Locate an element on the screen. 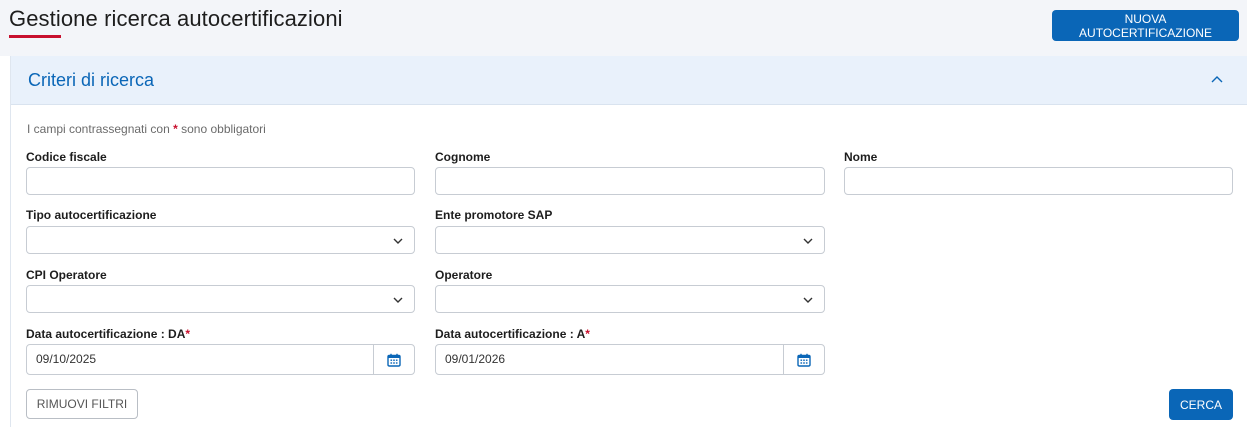 Image resolution: width=1247 pixels, height=427 pixels. cognome-label: Cognome is located at coordinates (463, 157).